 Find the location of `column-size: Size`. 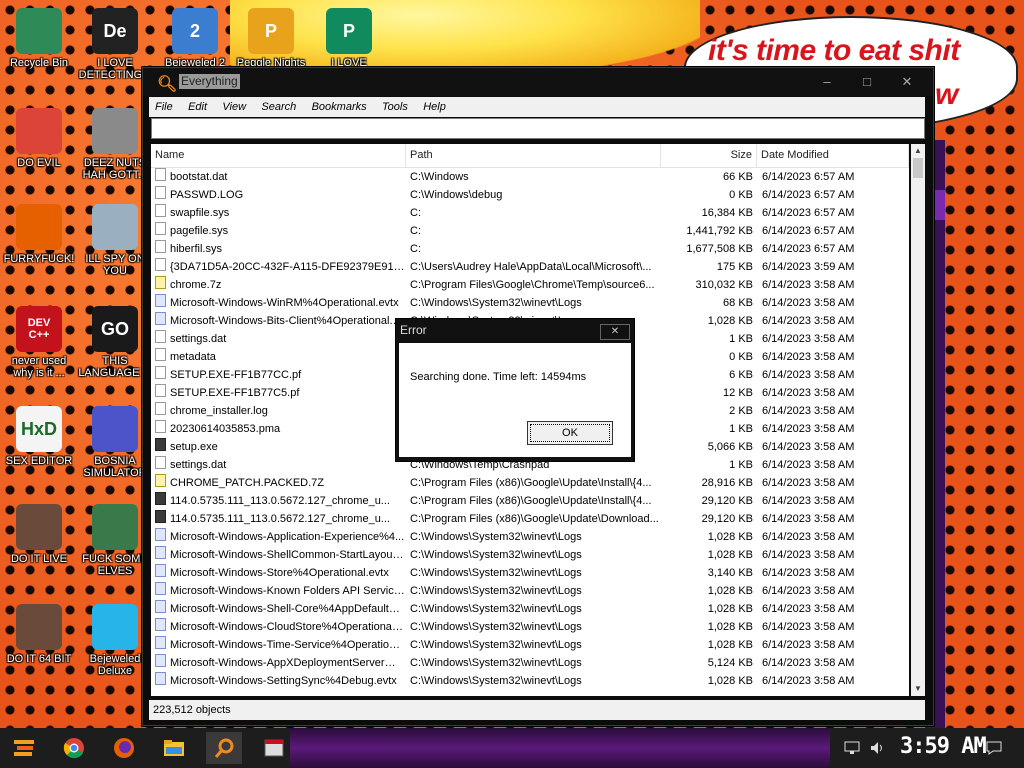

column-size: Size is located at coordinates (709, 155).